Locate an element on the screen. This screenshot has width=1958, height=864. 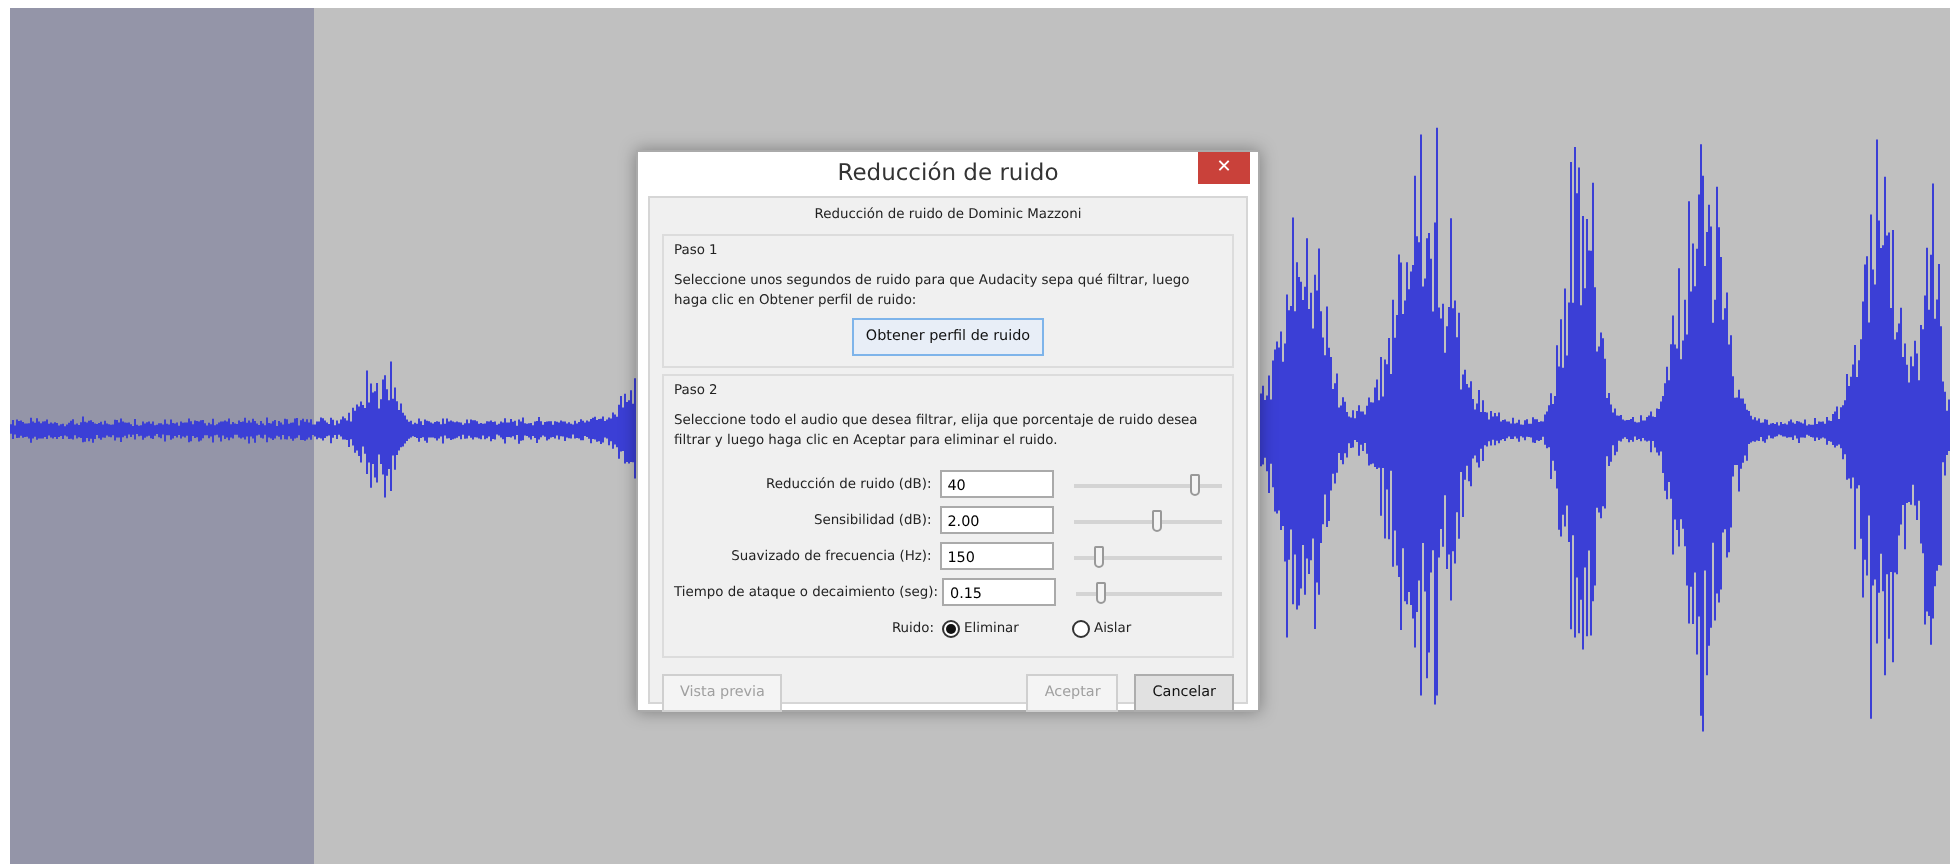
close-button: ✕ is located at coordinates (1224, 168).